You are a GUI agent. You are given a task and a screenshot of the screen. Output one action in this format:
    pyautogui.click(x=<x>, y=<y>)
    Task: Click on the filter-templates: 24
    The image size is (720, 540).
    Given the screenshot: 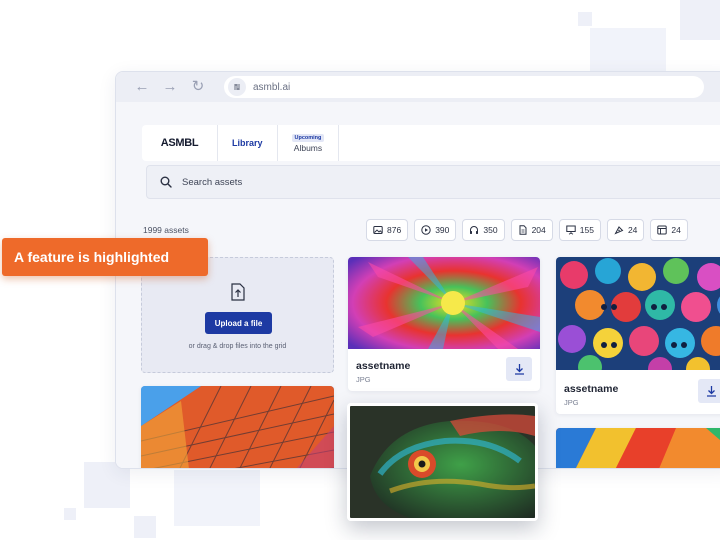 What is the action you would take?
    pyautogui.click(x=669, y=230)
    